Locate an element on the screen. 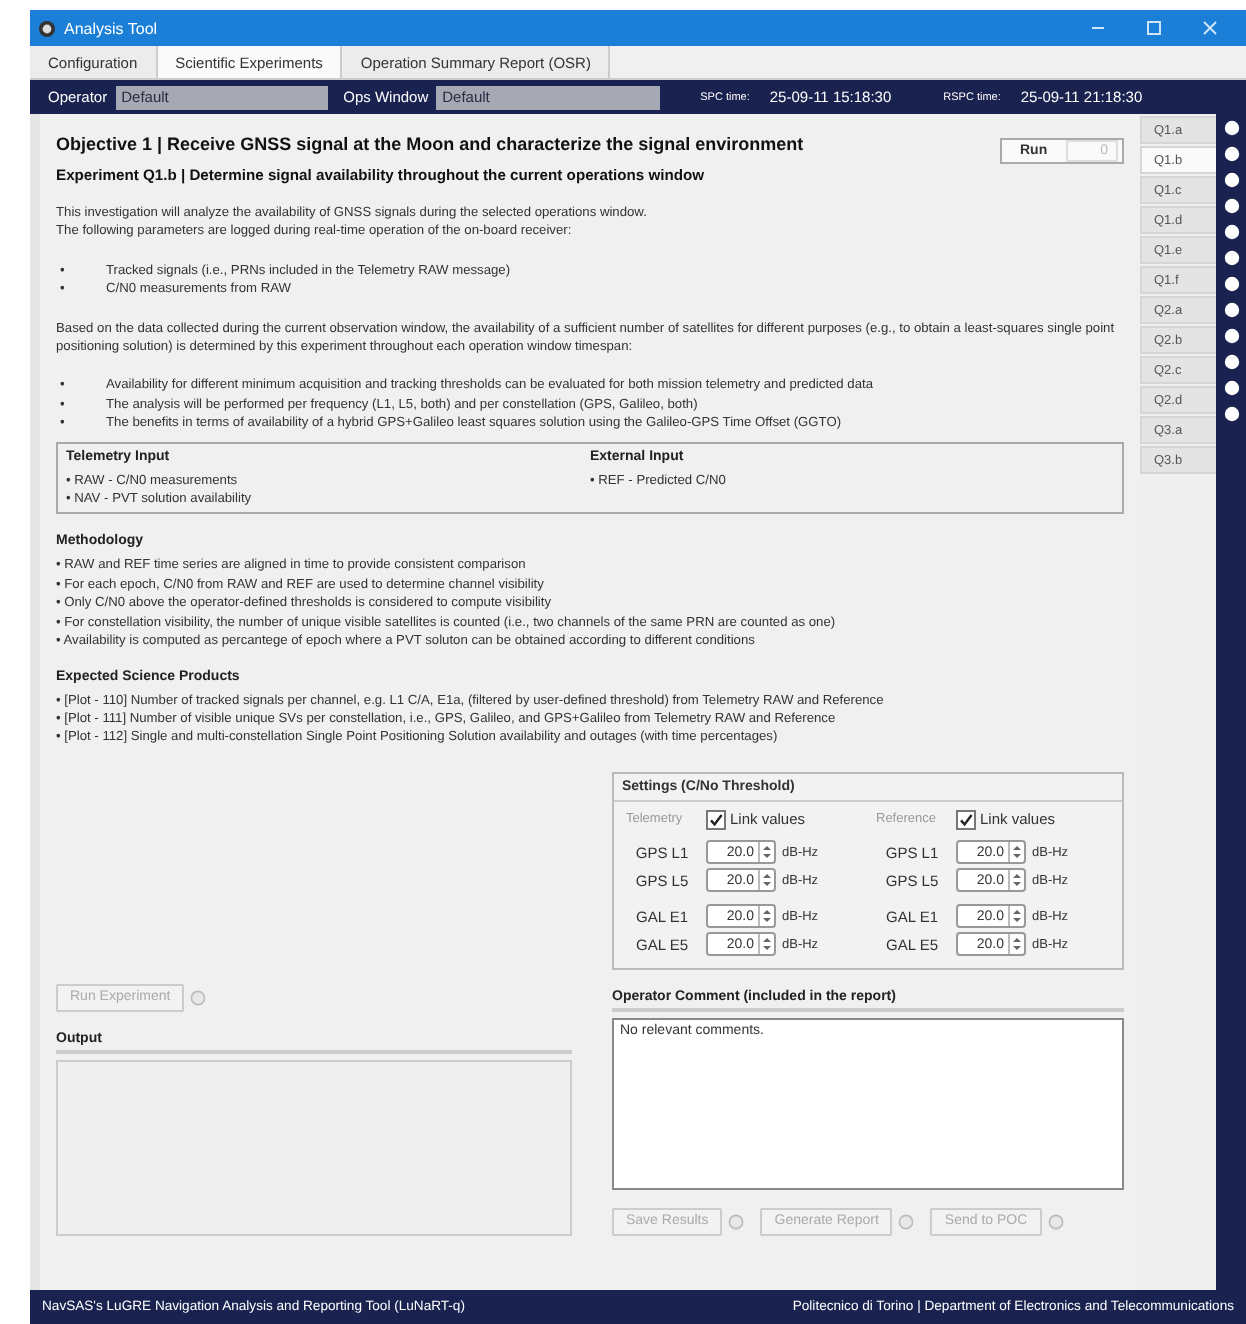 The image size is (1246, 1324). maximize-icon is located at coordinates (1154, 28).